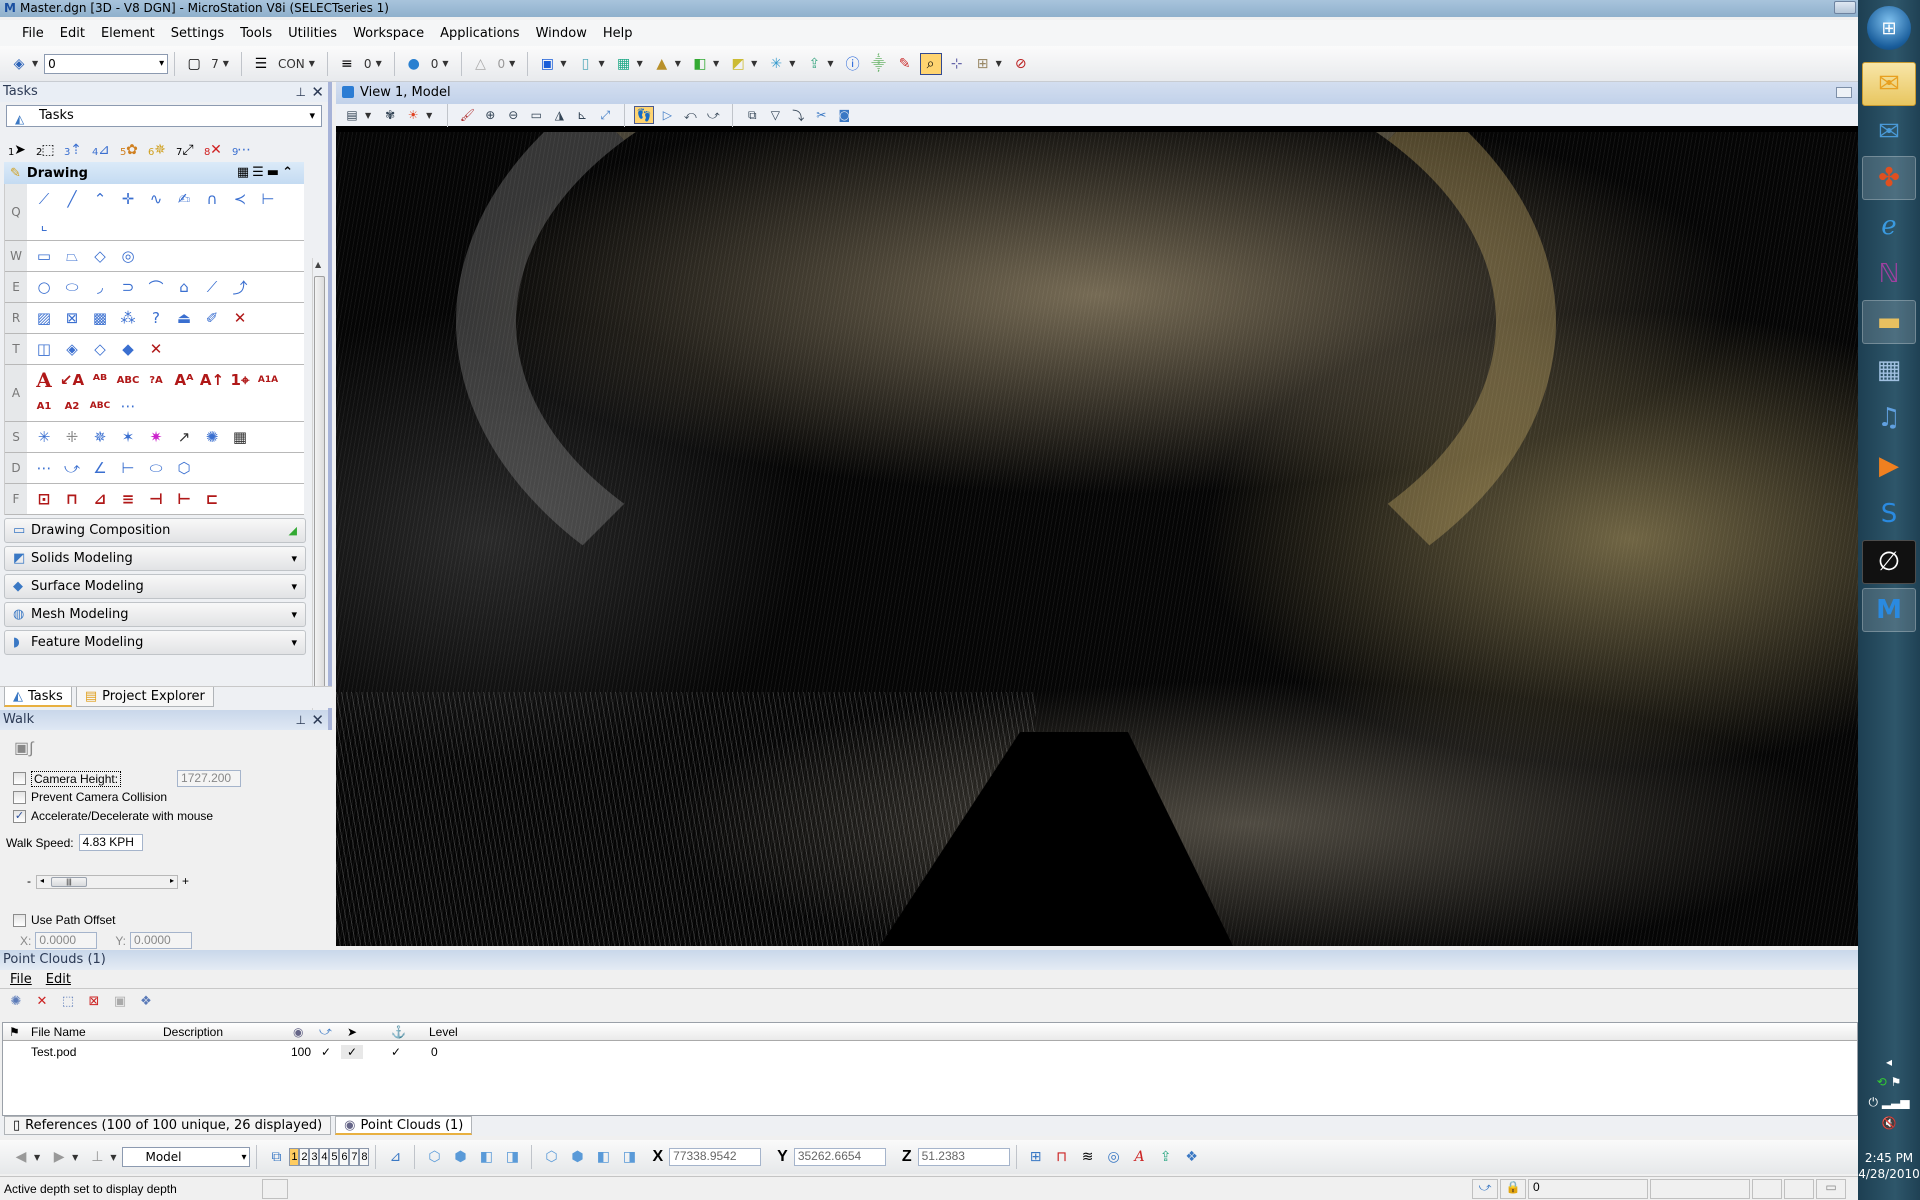 Image resolution: width=1920 pixels, height=1200 pixels. Describe the element at coordinates (414, 64) in the screenshot. I see `transparency-icon: ●` at that location.